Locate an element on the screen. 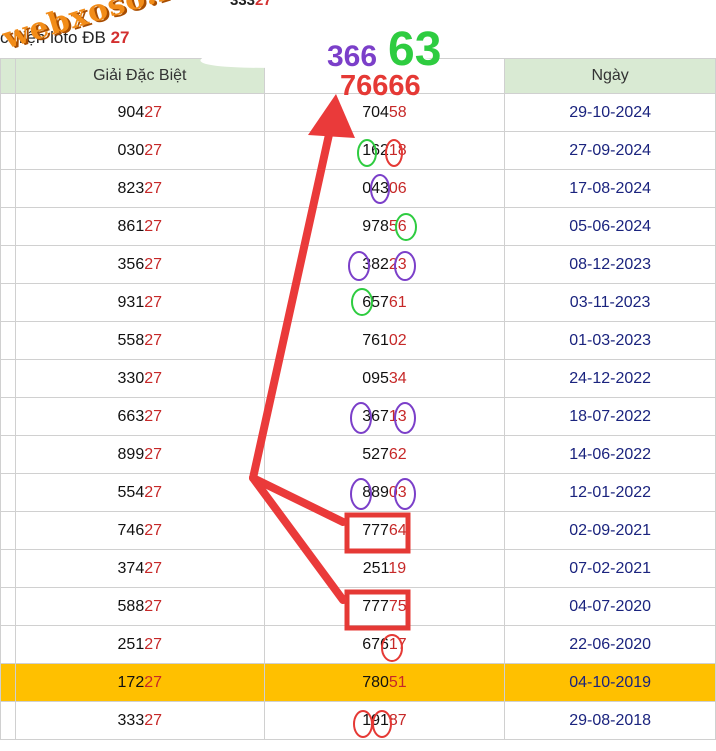 The image size is (716, 751). table-row: 66327 36713 18-07-2022 is located at coordinates (358, 416).